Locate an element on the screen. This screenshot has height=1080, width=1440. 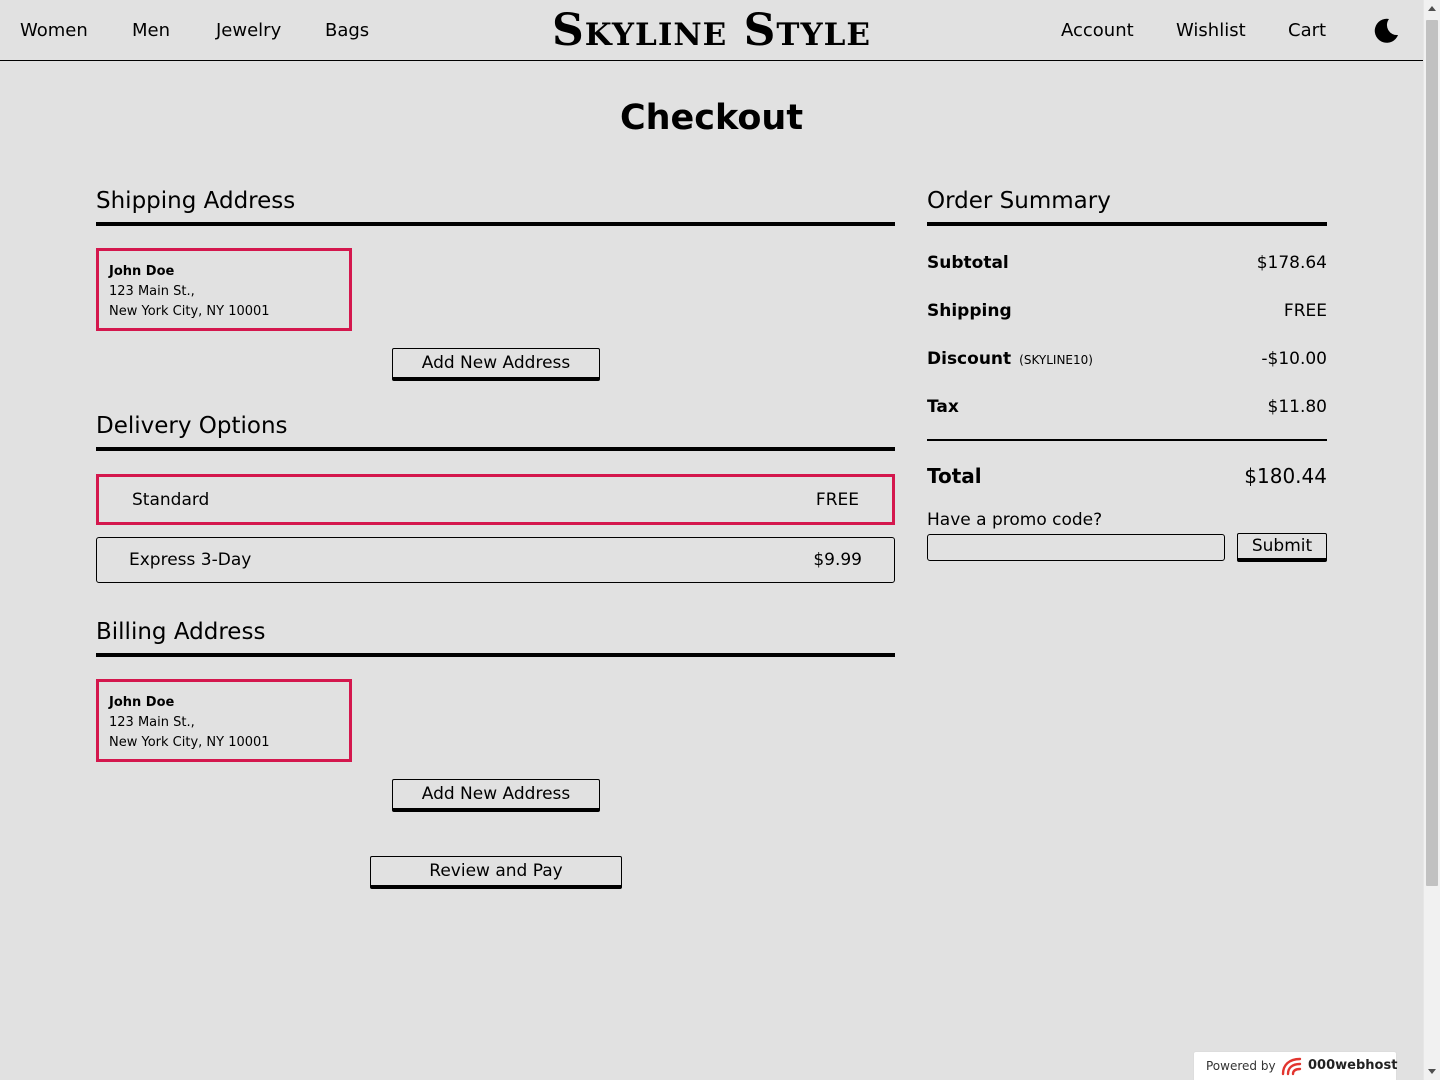
summary-divider is located at coordinates (1127, 440).